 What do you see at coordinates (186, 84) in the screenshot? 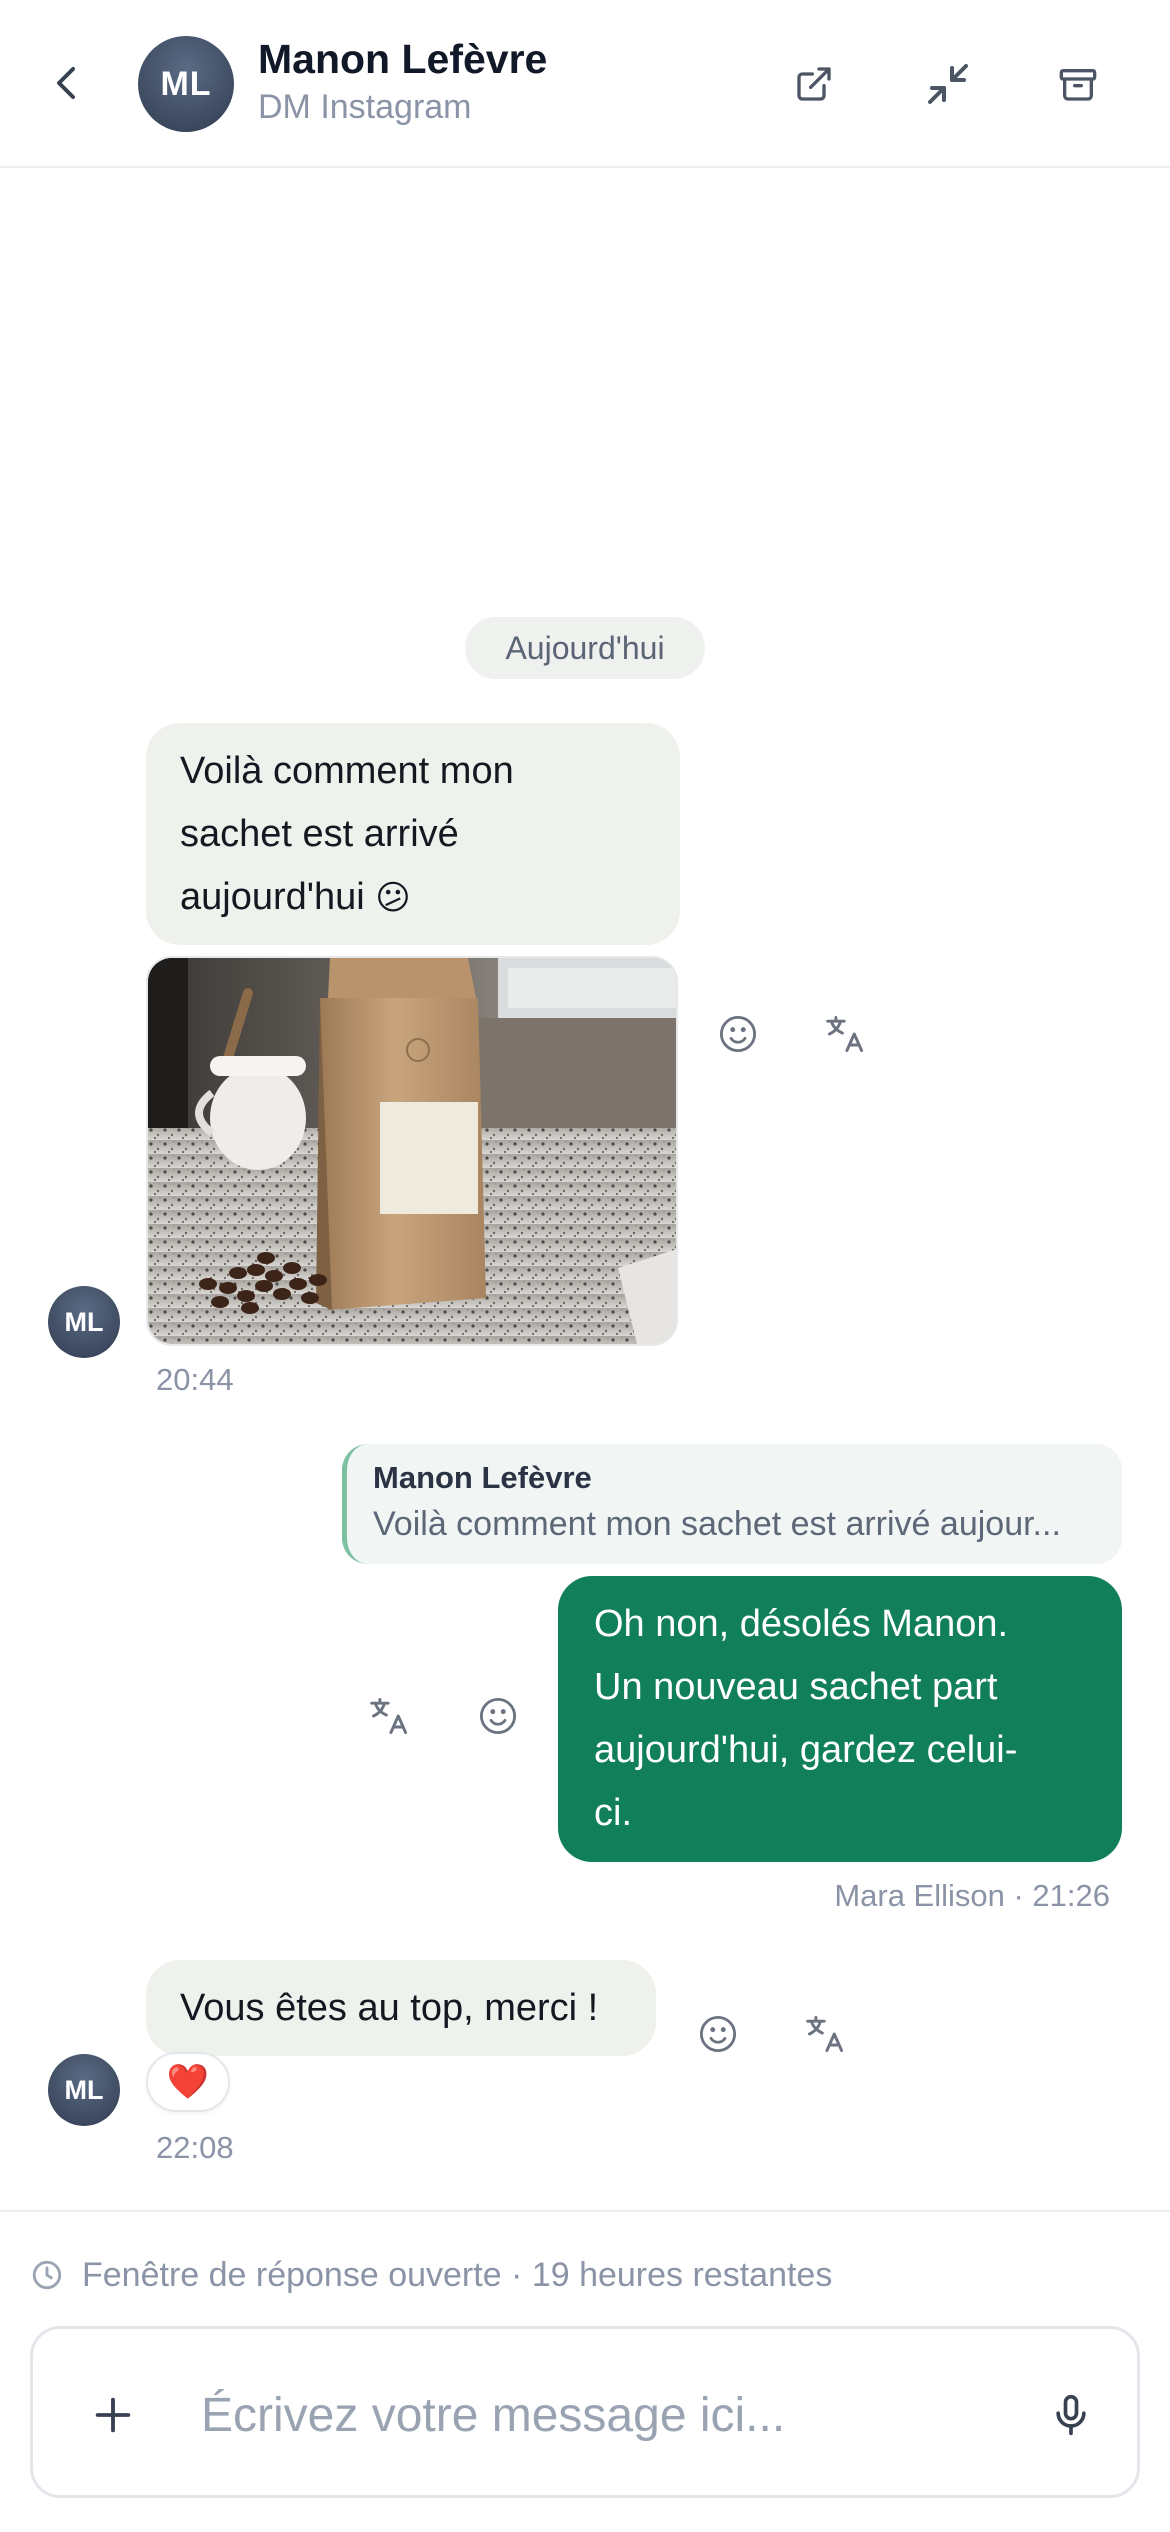
I see `contact-avatar: ML` at bounding box center [186, 84].